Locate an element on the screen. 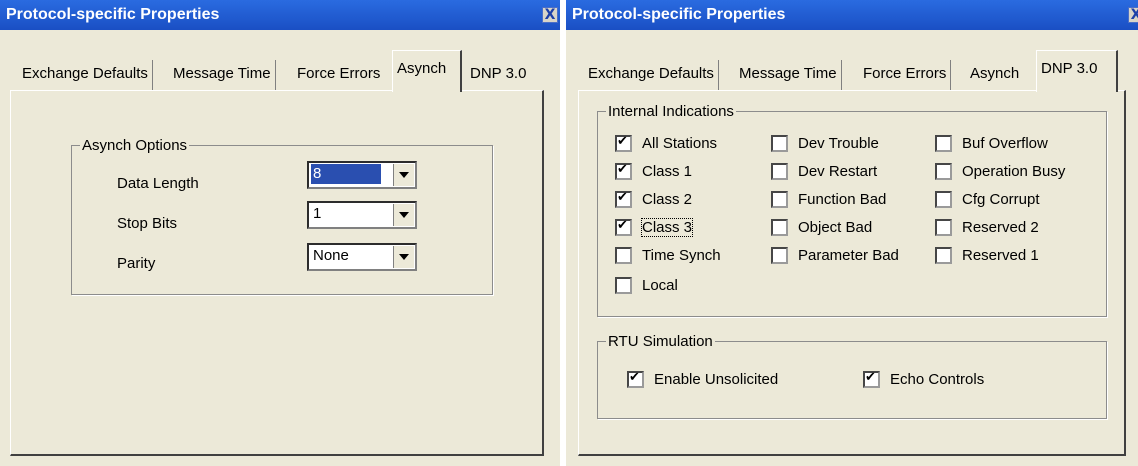  time-synch-checkbox: Time Synch is located at coordinates (668, 255).